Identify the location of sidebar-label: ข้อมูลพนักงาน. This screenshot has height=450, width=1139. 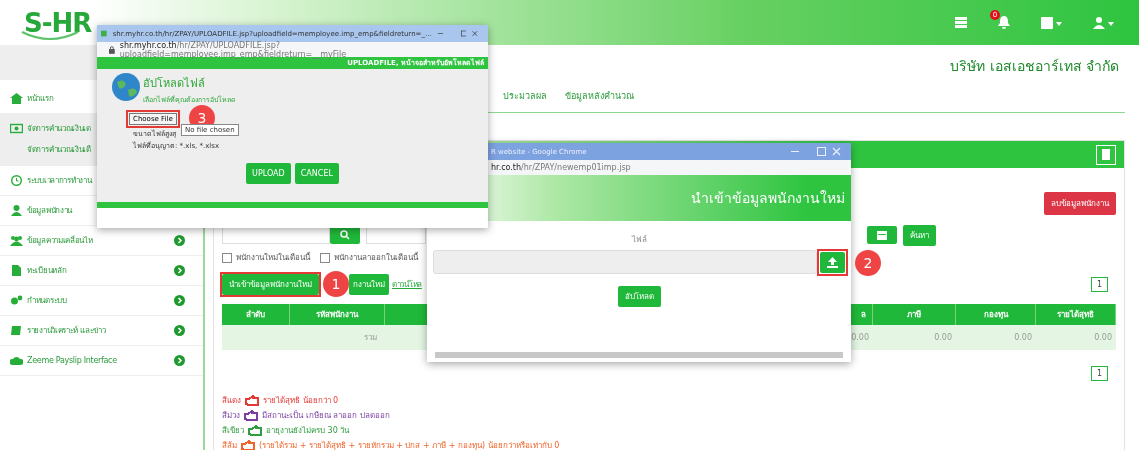
(49, 211).